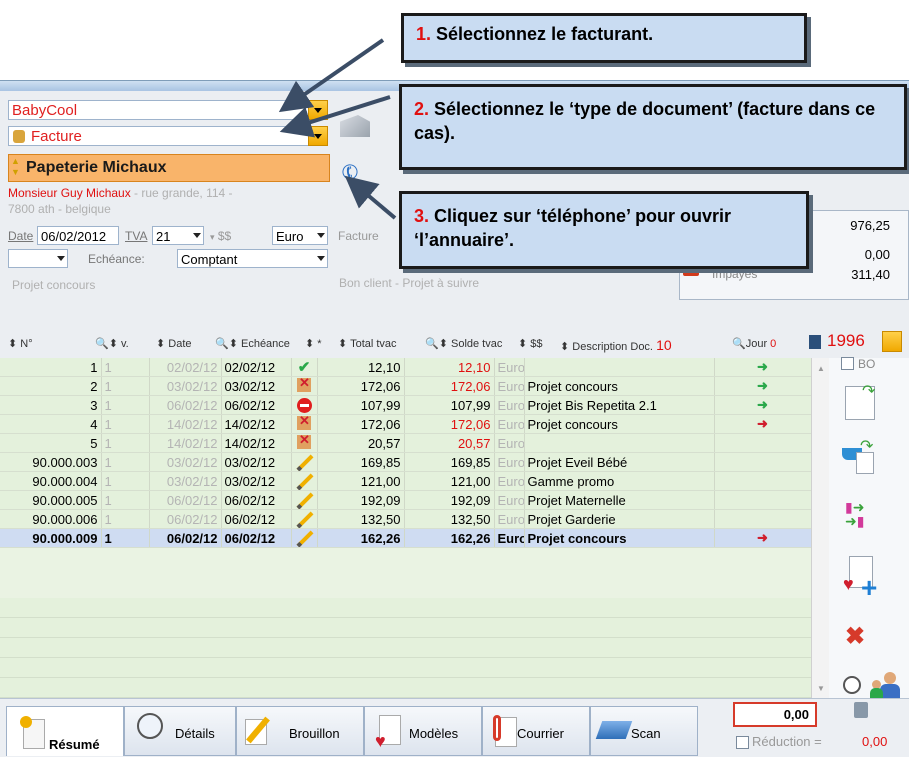 The height and width of the screenshot is (757, 909). I want to click on callout-arrows, so click(337, 129).